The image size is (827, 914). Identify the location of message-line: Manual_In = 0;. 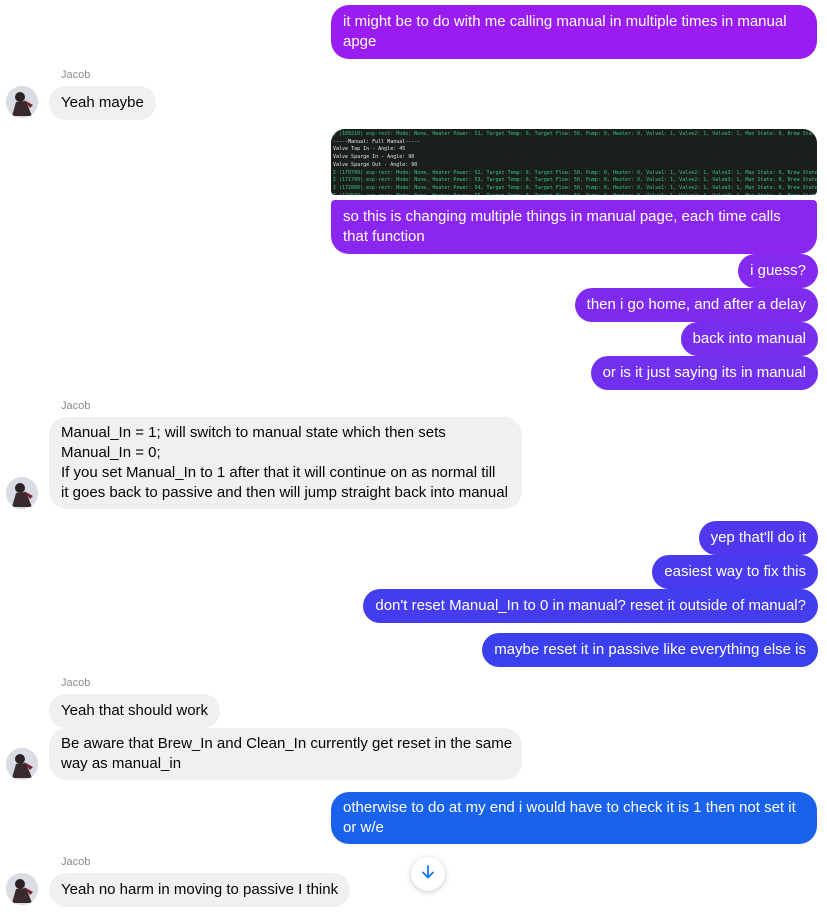
(111, 452).